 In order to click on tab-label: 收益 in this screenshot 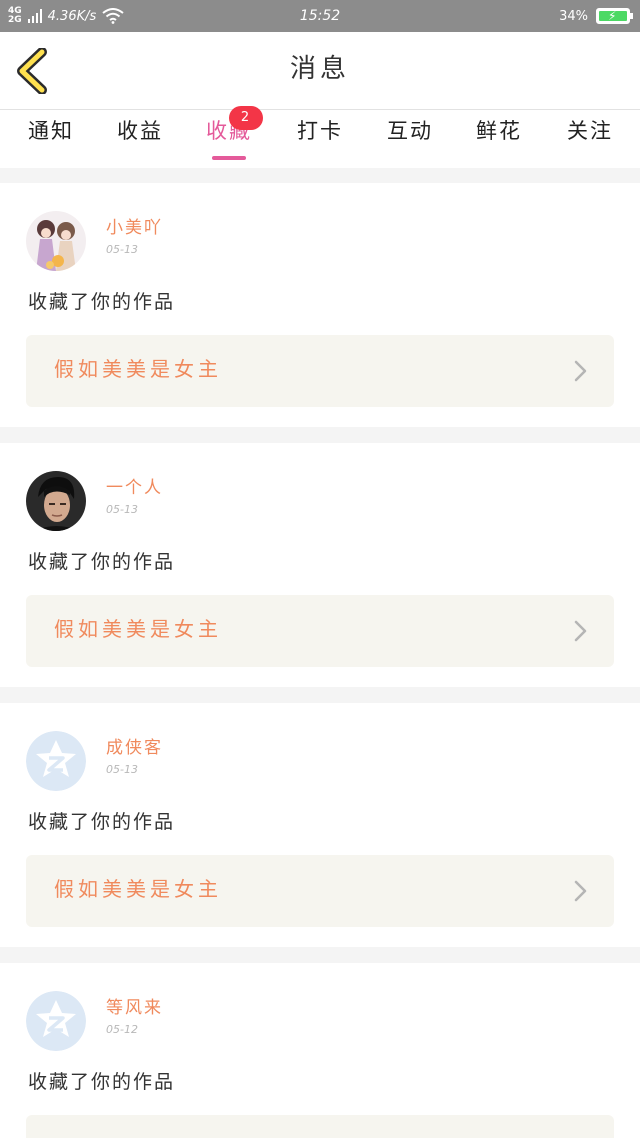, I will do `click(140, 131)`.